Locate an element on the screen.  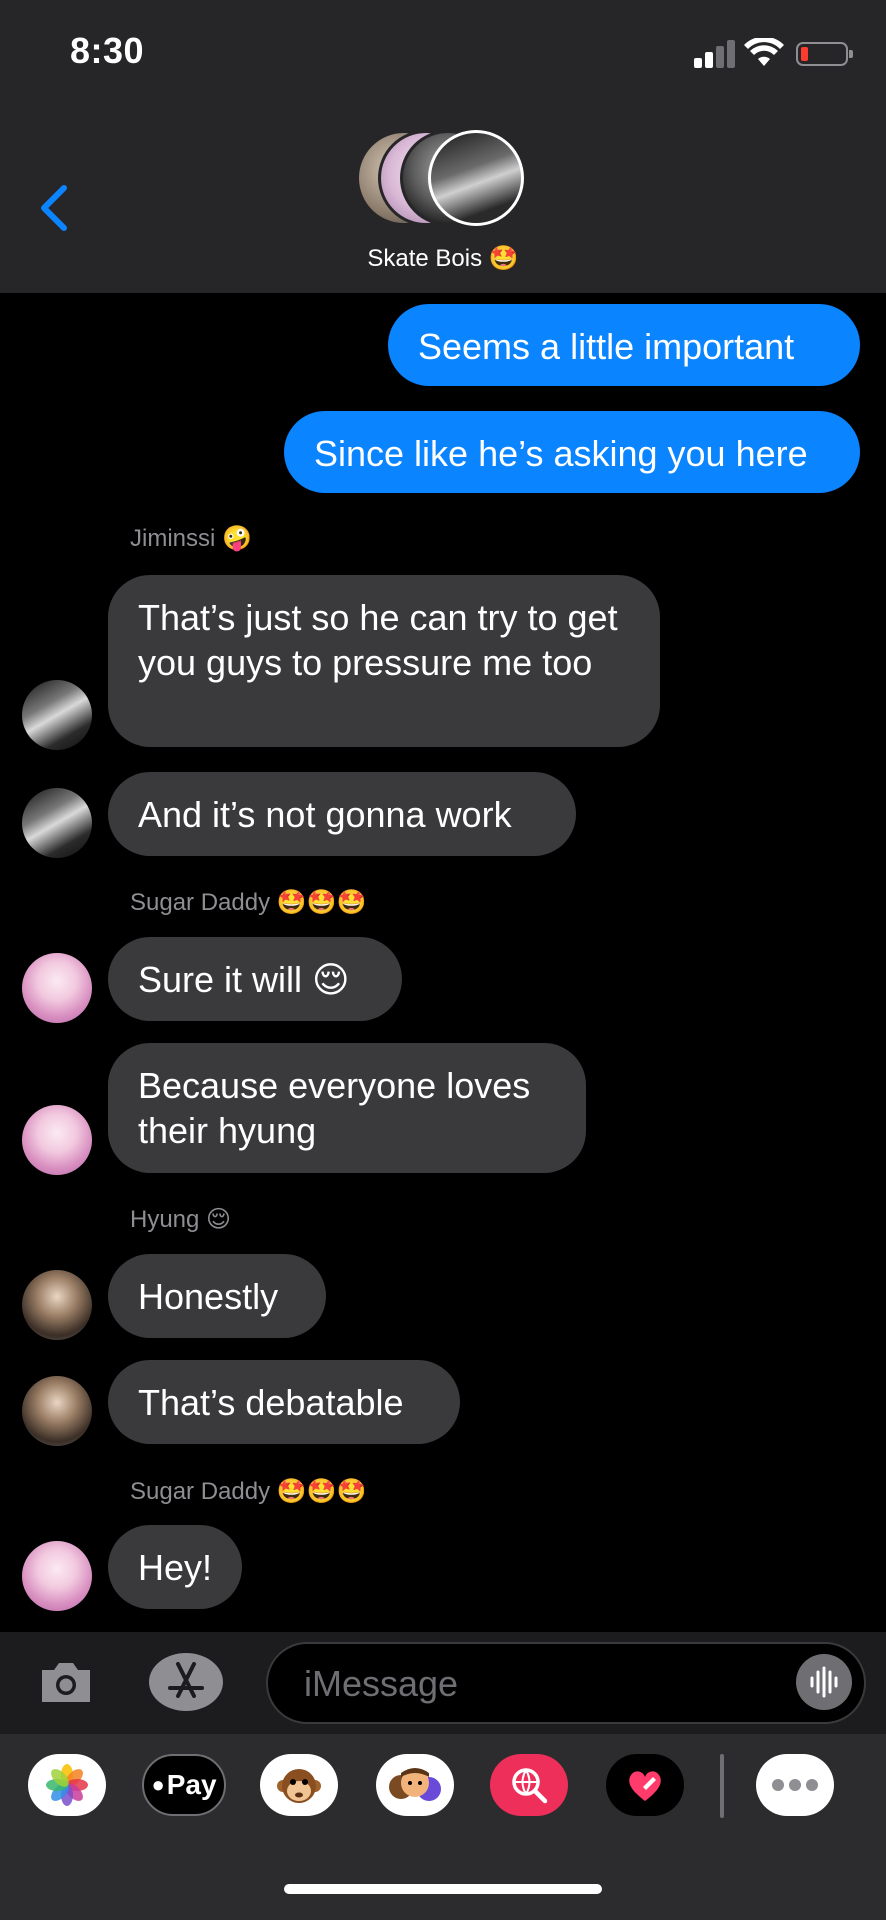
search-images-button is located at coordinates (529, 1785).